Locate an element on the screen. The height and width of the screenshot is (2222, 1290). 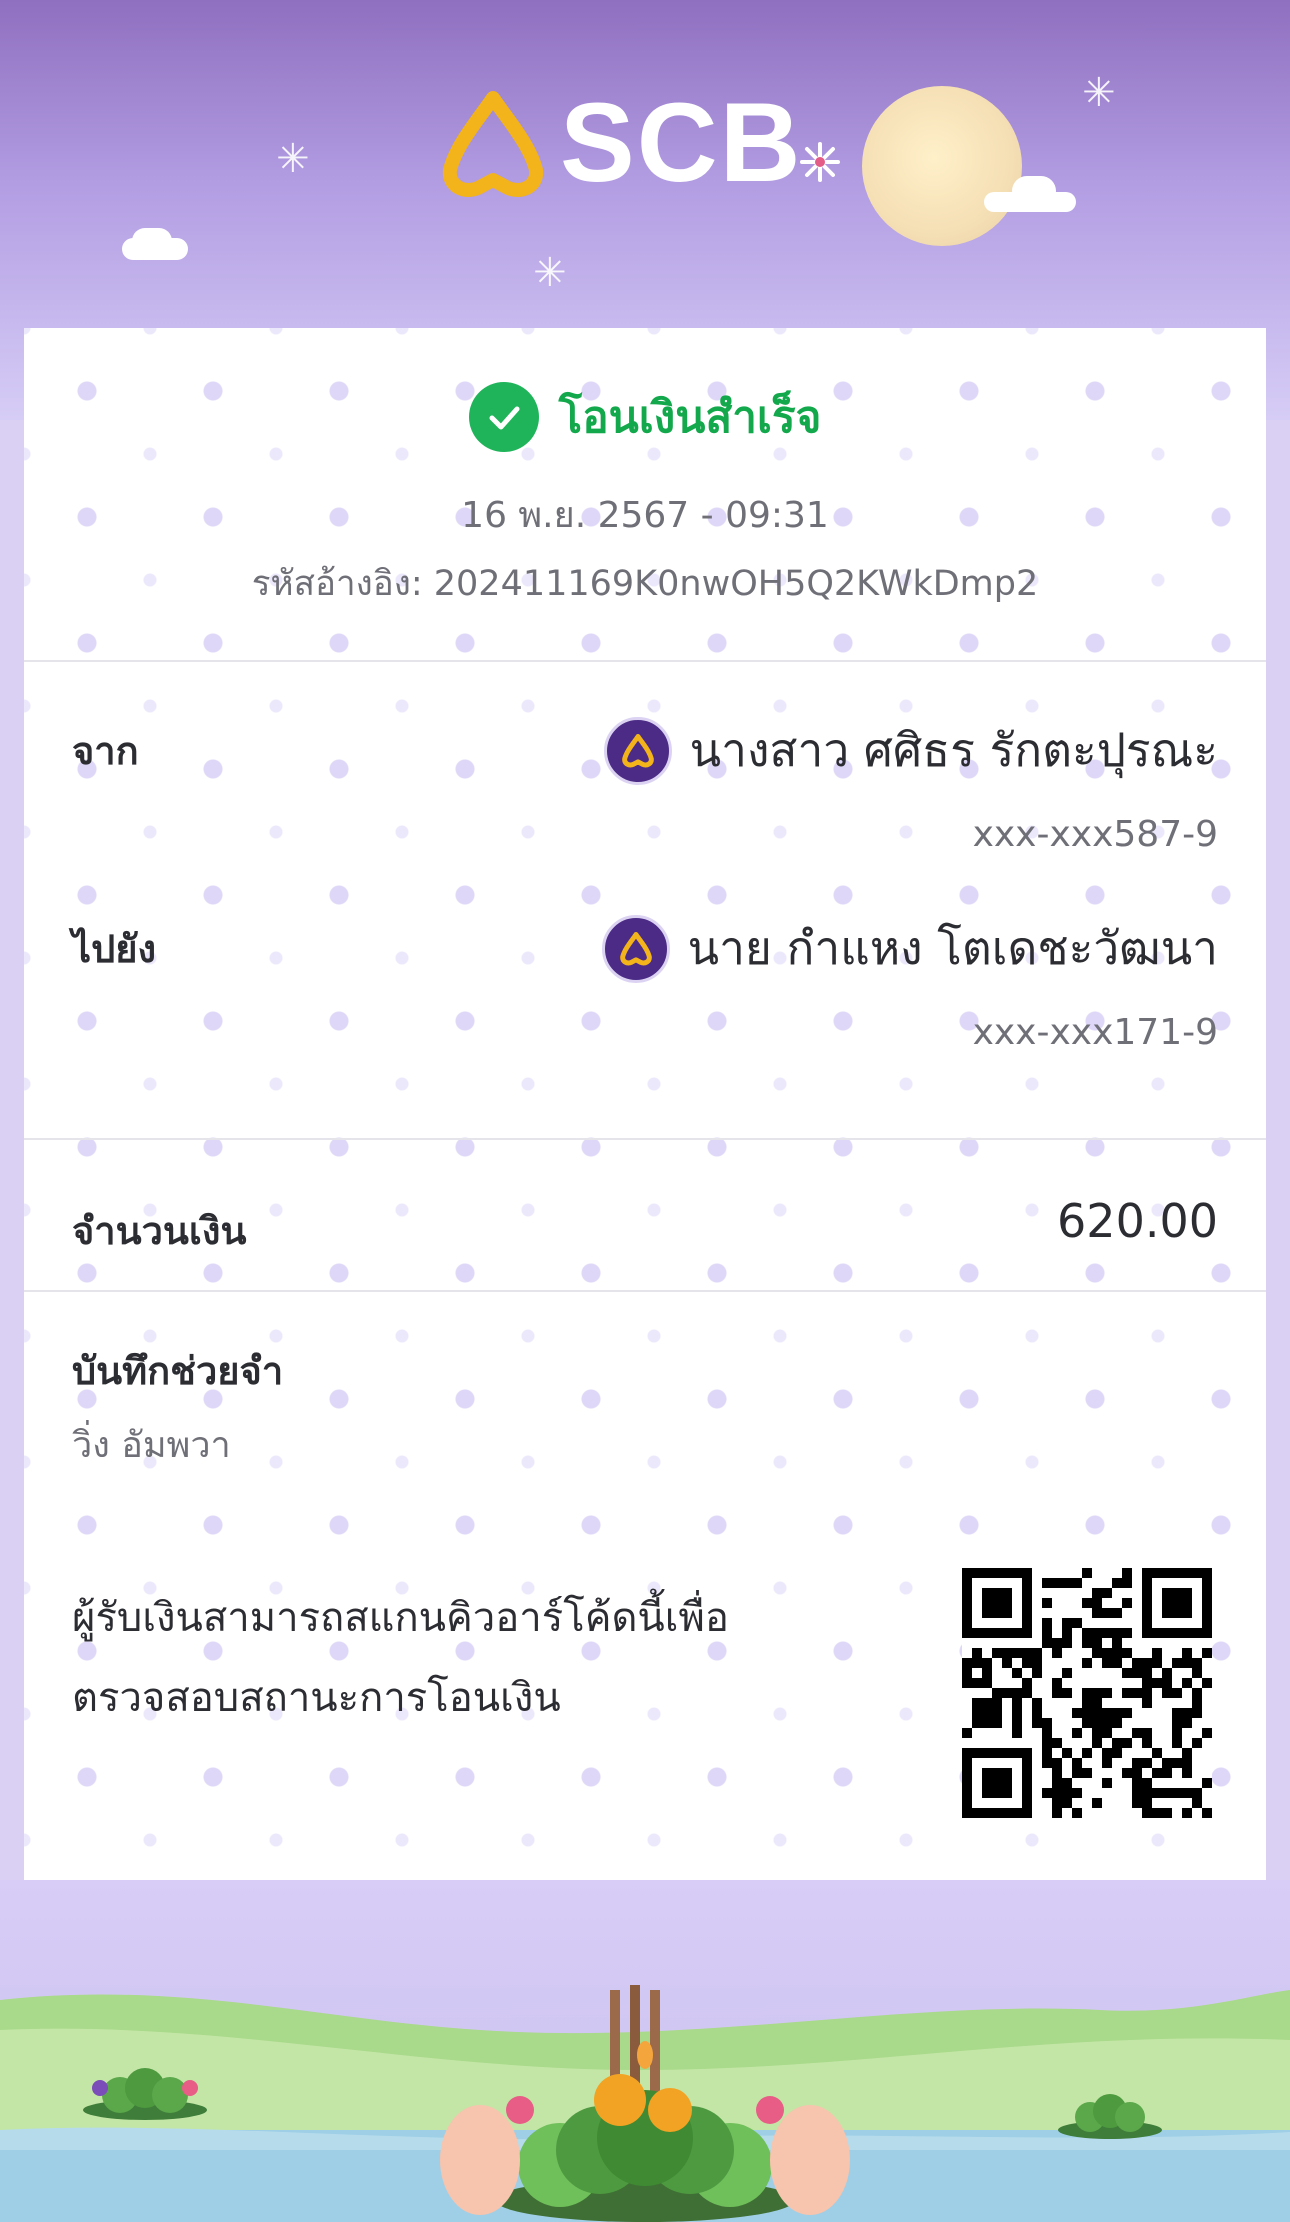
qr-code-icon is located at coordinates (1087, 1693).